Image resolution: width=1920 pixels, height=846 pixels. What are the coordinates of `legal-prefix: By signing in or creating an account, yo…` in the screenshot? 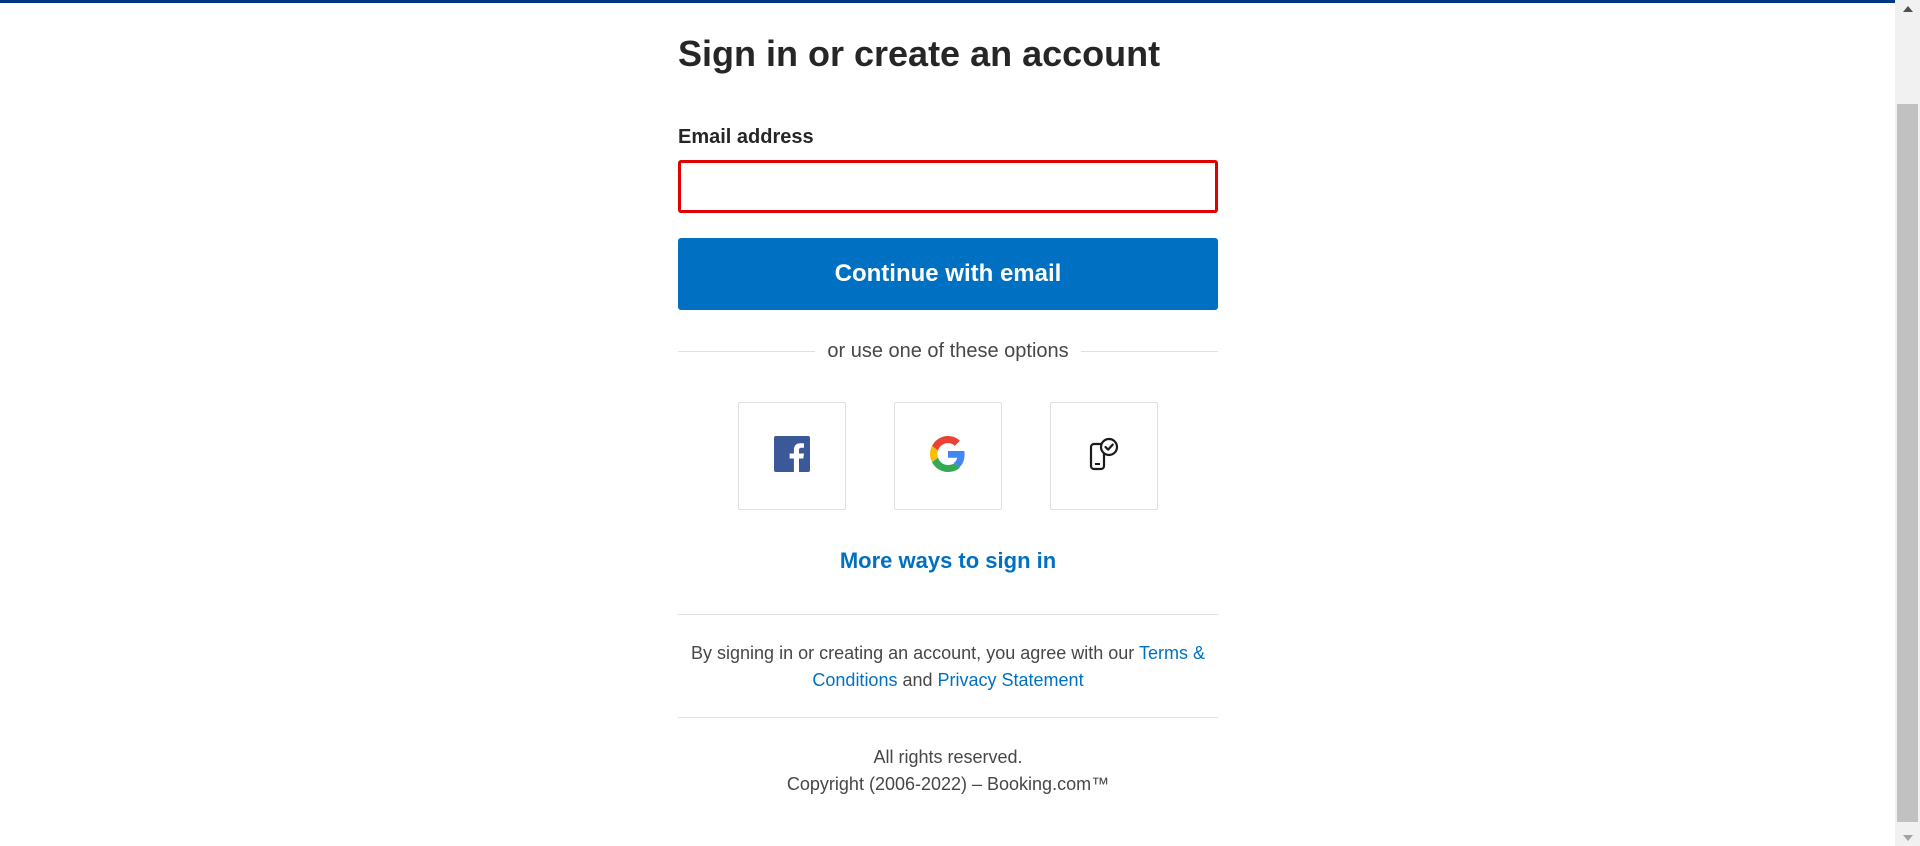 It's located at (915, 653).